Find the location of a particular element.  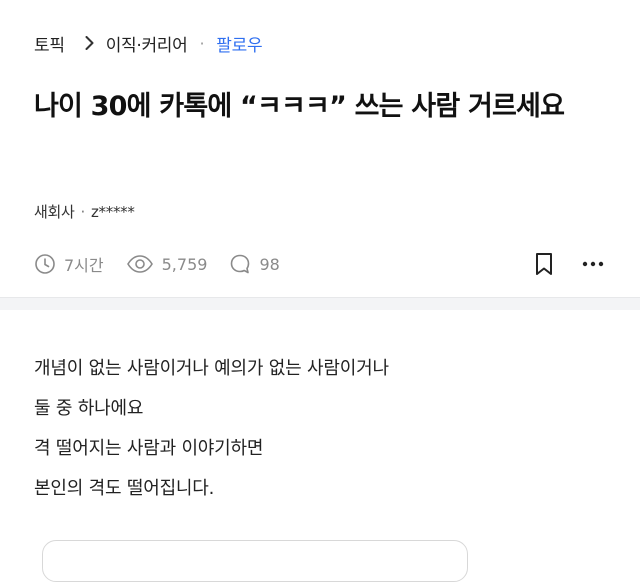

breadcrumb: 토픽 이직·커리어 · 팔로우 is located at coordinates (148, 43).